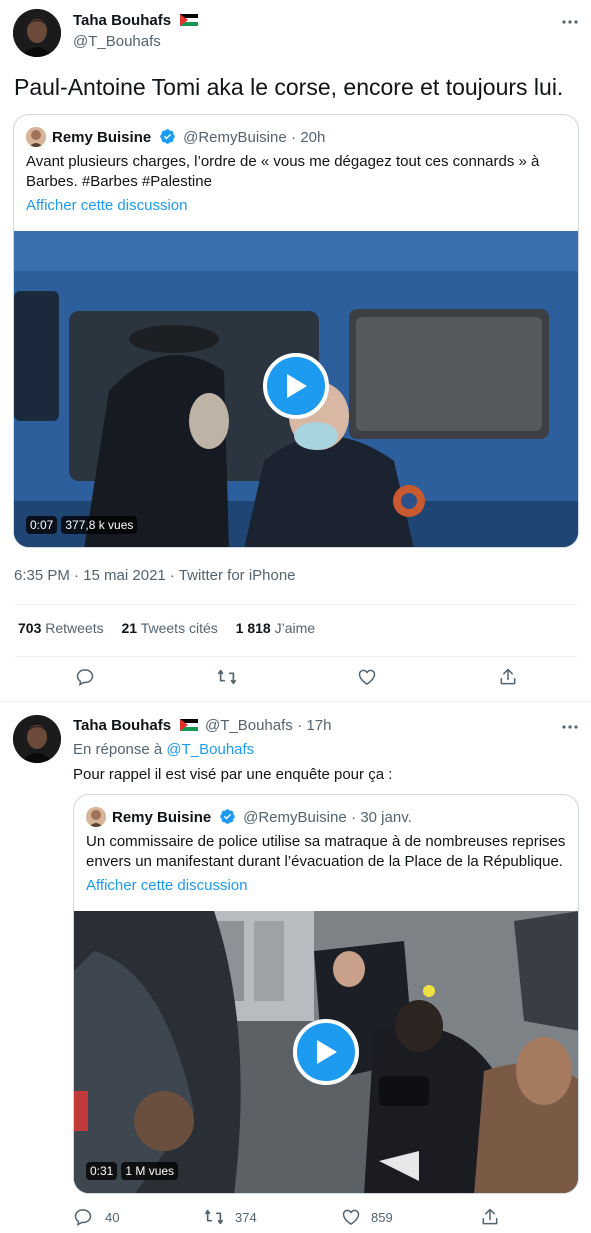 Image resolution: width=591 pixels, height=1233 pixels. Describe the element at coordinates (99, 525) in the screenshot. I see `video-views: 377,8 k vues` at that location.